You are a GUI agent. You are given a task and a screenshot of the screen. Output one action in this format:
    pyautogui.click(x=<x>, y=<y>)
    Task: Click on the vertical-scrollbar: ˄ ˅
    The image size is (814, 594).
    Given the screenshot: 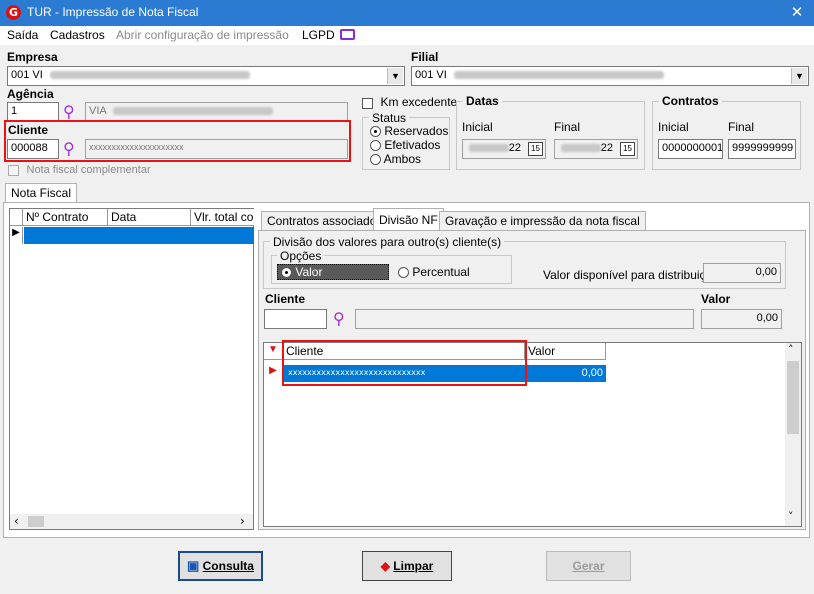 What is the action you would take?
    pyautogui.click(x=793, y=434)
    